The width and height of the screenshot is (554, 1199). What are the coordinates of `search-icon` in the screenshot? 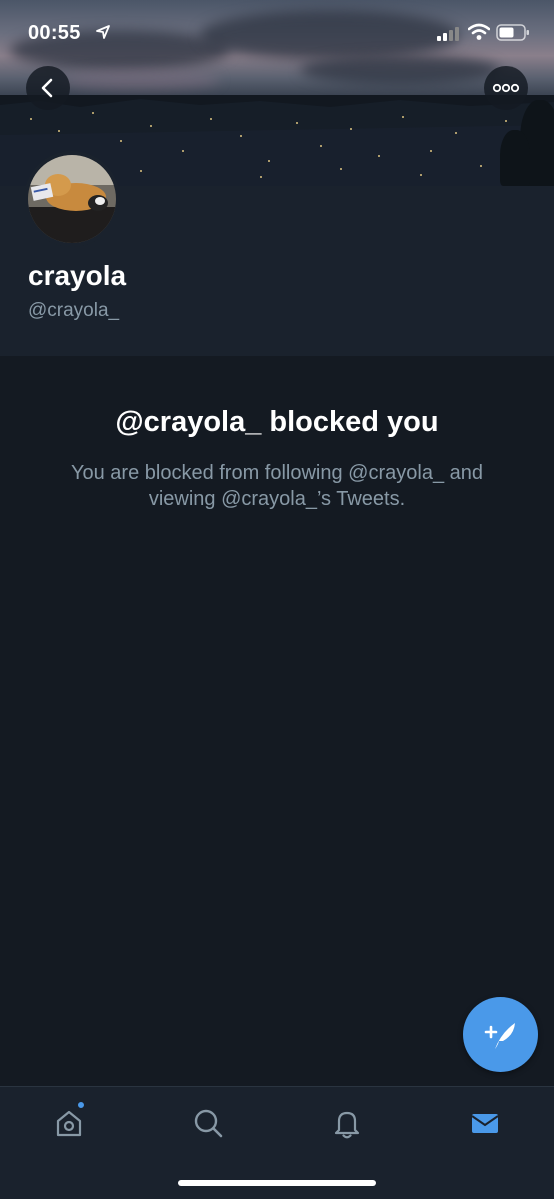 It's located at (208, 1123).